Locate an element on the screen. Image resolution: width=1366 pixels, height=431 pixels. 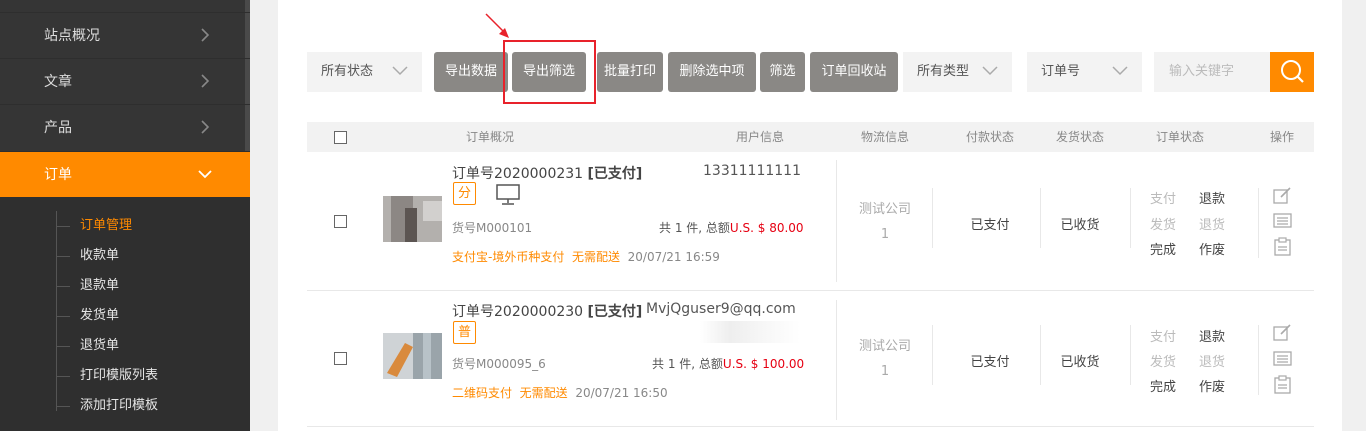
page-scrollbar is located at coordinates (1354, 215).